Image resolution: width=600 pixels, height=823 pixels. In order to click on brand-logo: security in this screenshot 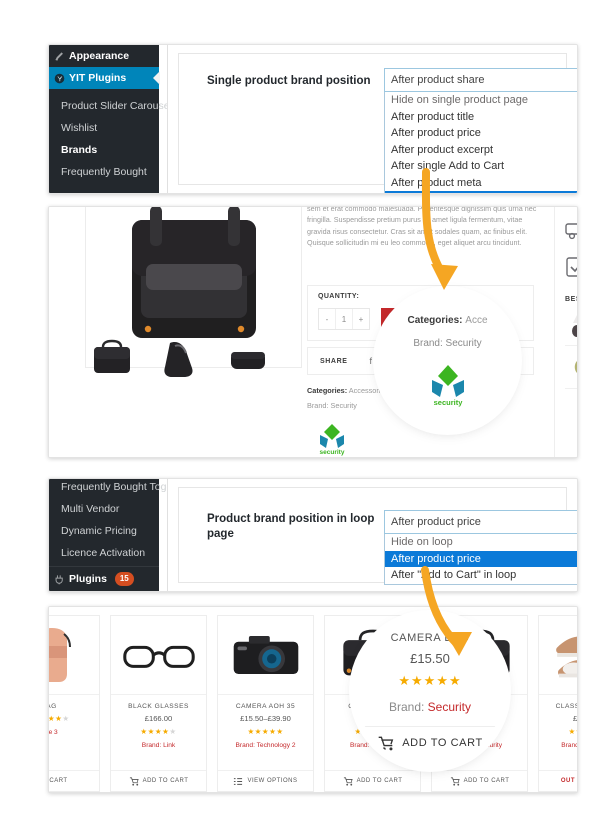, I will do `click(332, 439)`.